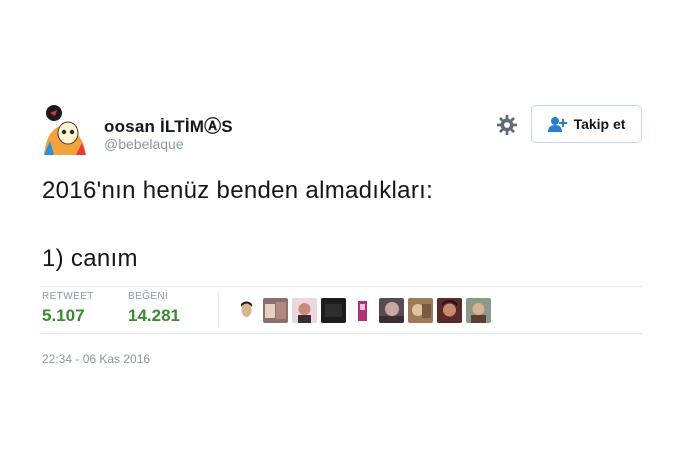 The image size is (690, 466). I want to click on tweet-timestamp: 22:34 - 06 Kas 2016, so click(96, 359).